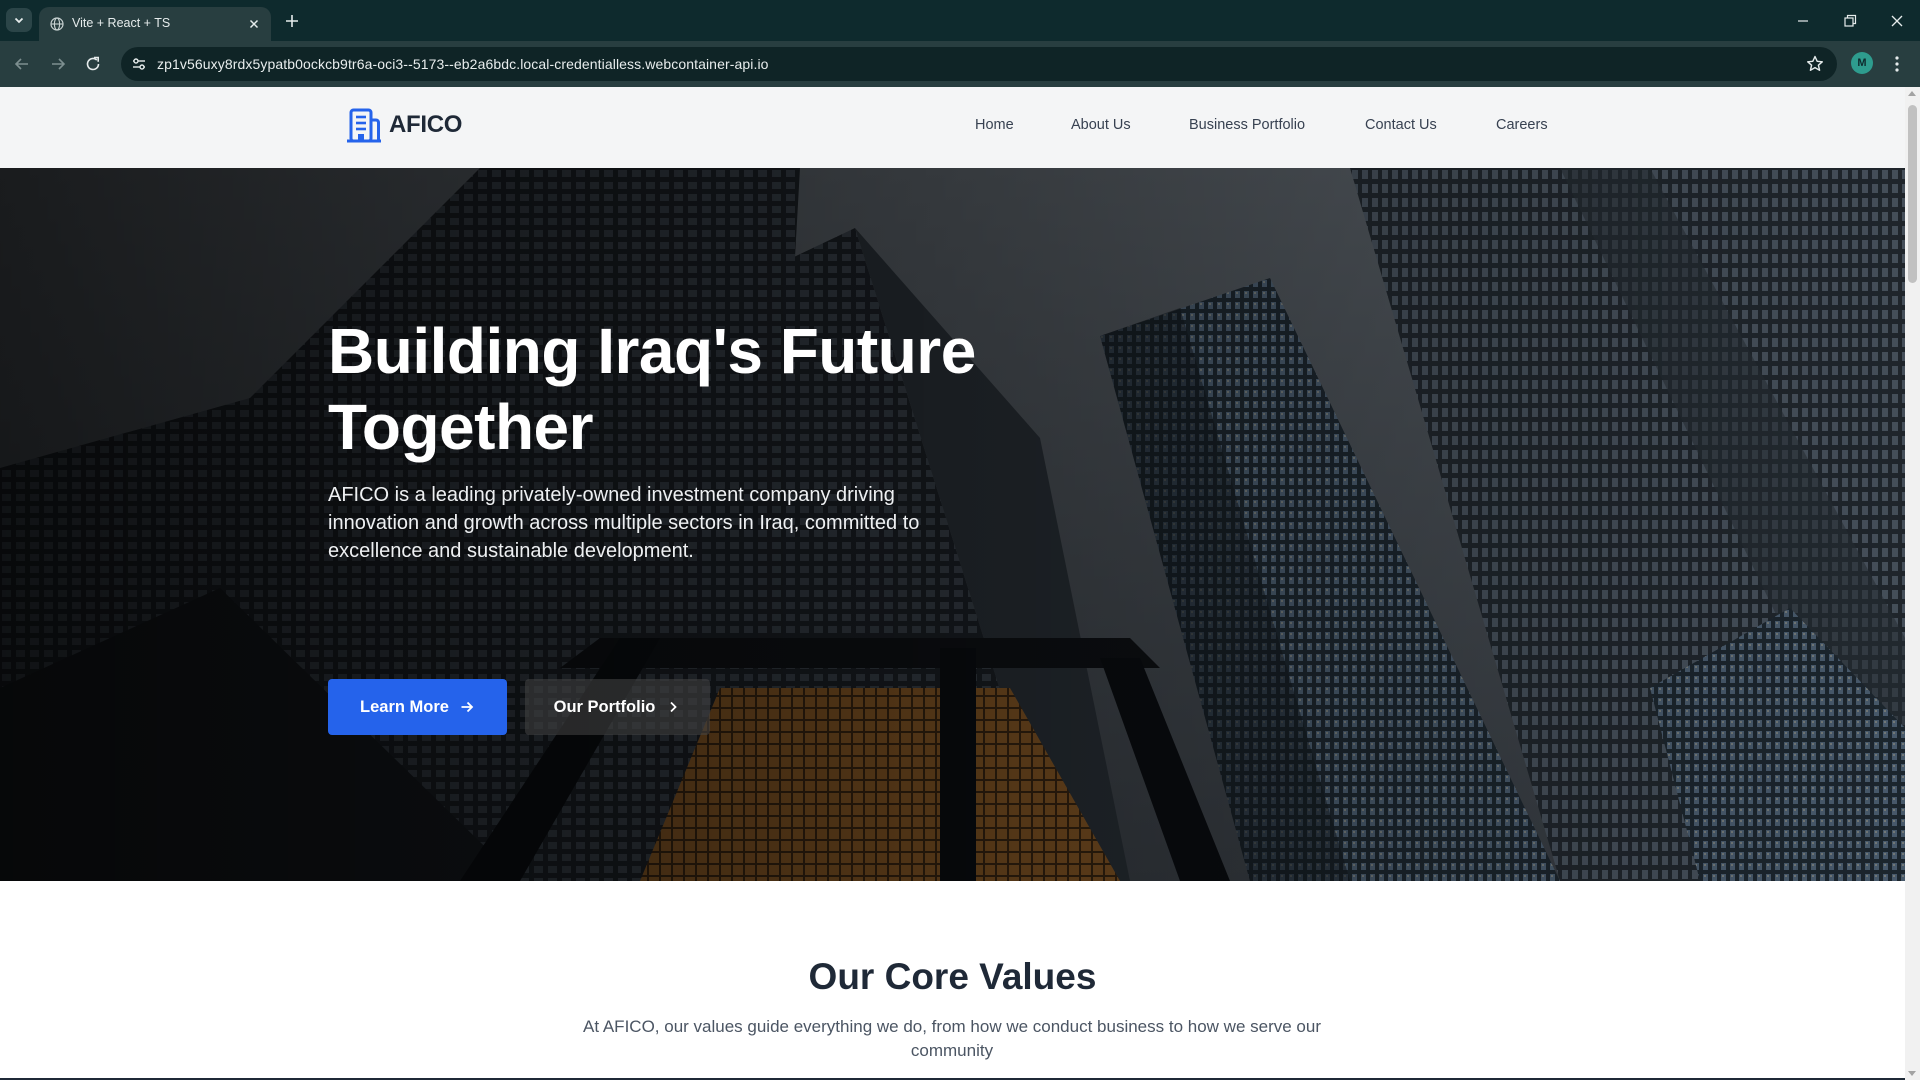  I want to click on learn-more-label: Learn More, so click(404, 706).